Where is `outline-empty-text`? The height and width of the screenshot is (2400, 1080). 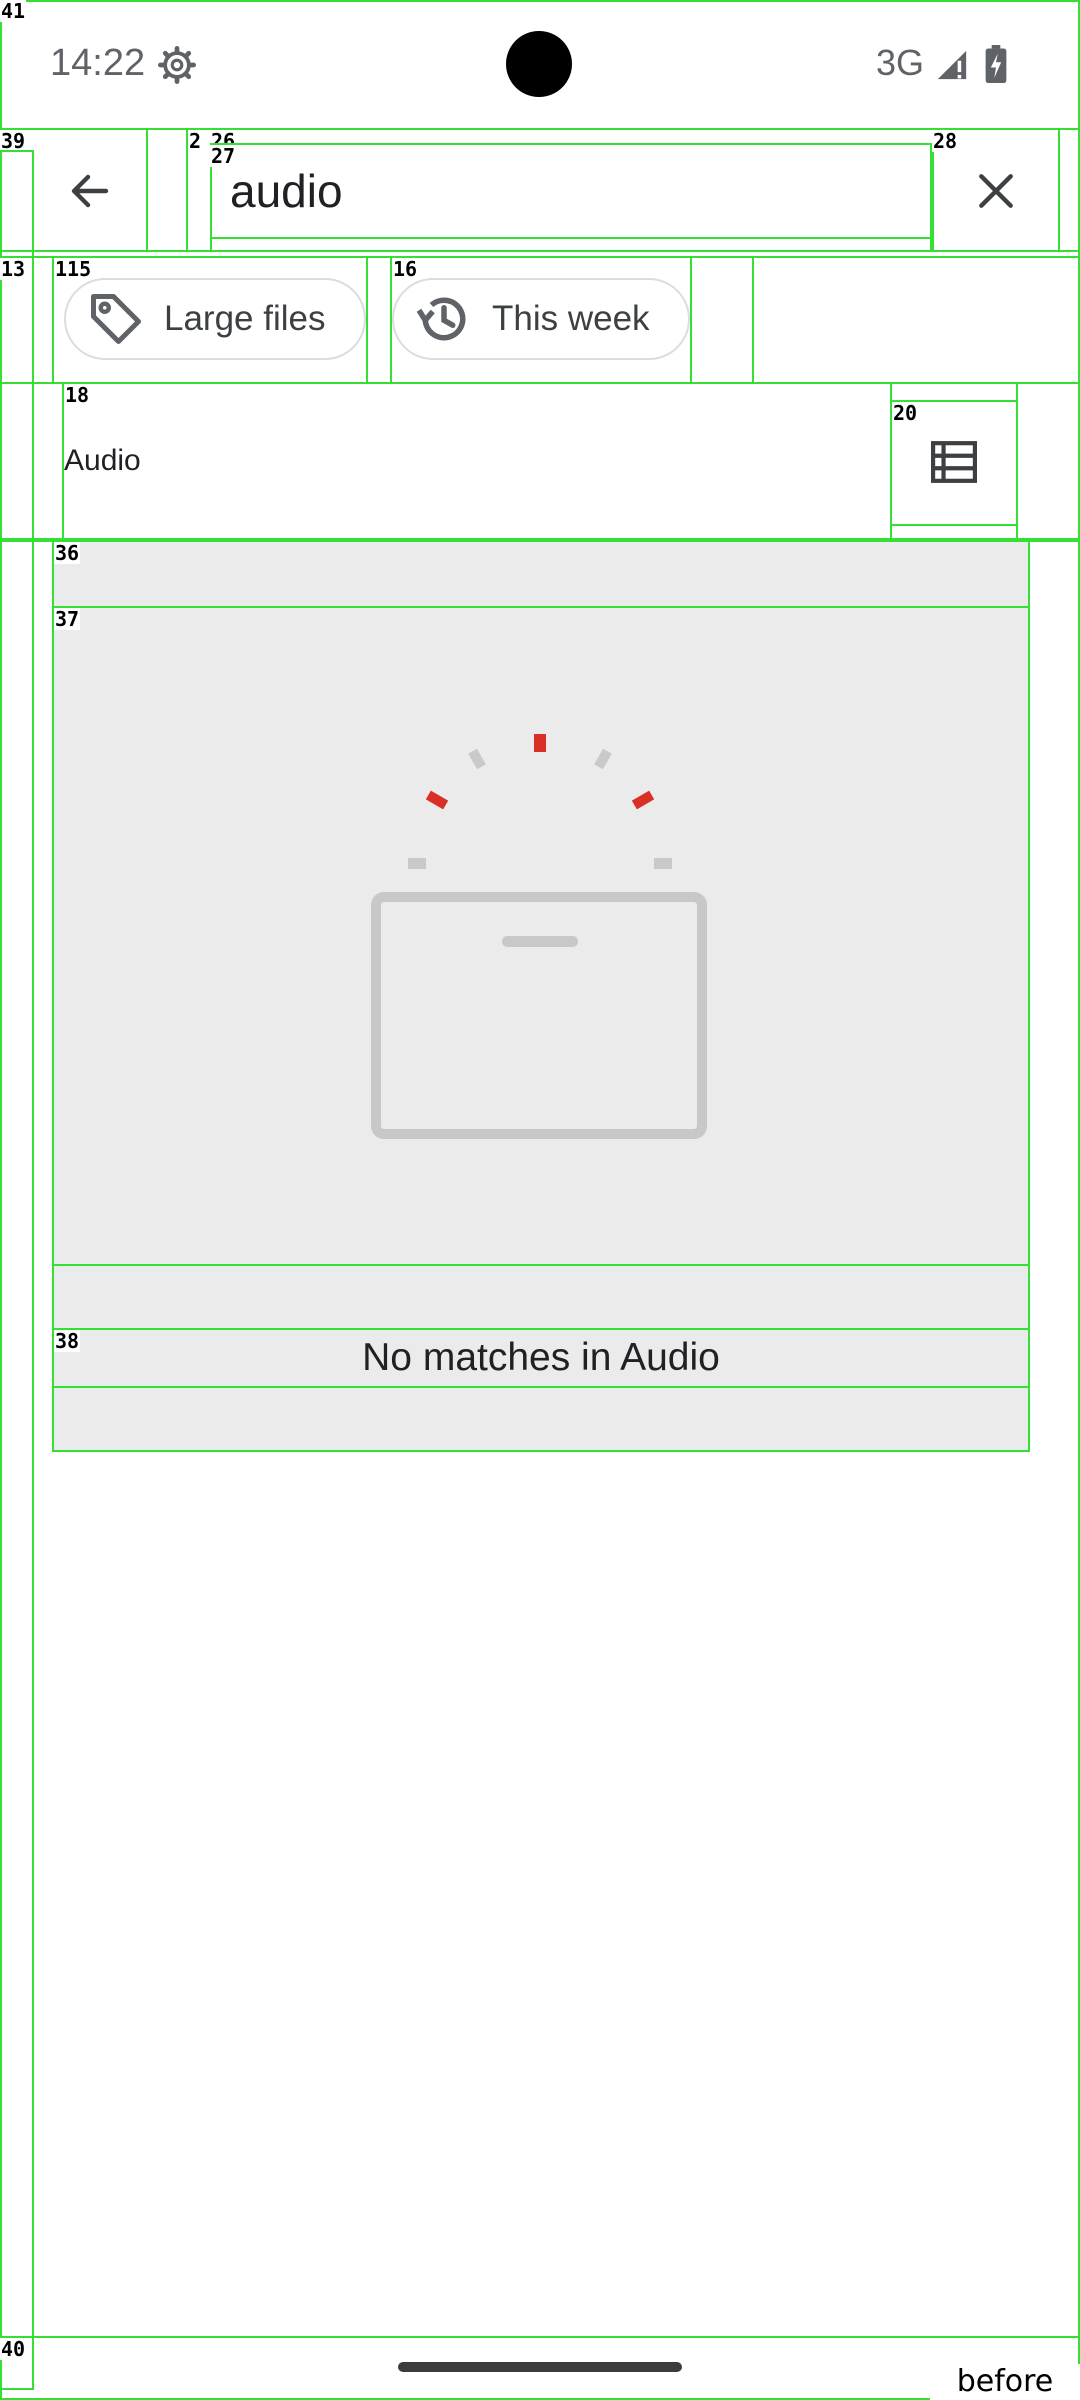 outline-empty-text is located at coordinates (541, 1358).